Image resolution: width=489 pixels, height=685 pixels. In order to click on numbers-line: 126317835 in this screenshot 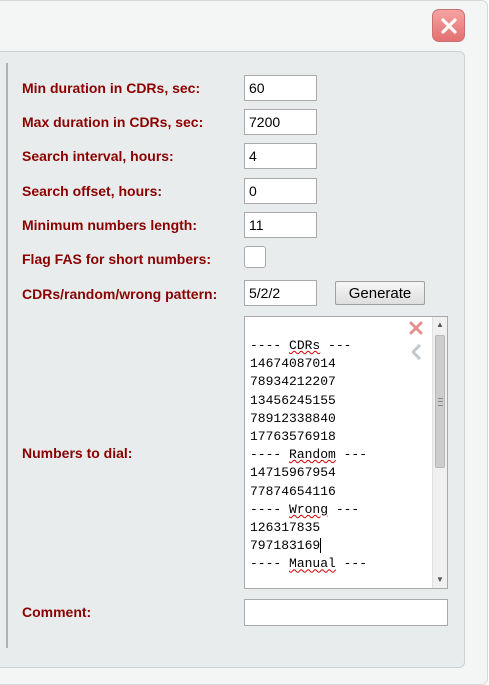, I will do `click(285, 528)`.